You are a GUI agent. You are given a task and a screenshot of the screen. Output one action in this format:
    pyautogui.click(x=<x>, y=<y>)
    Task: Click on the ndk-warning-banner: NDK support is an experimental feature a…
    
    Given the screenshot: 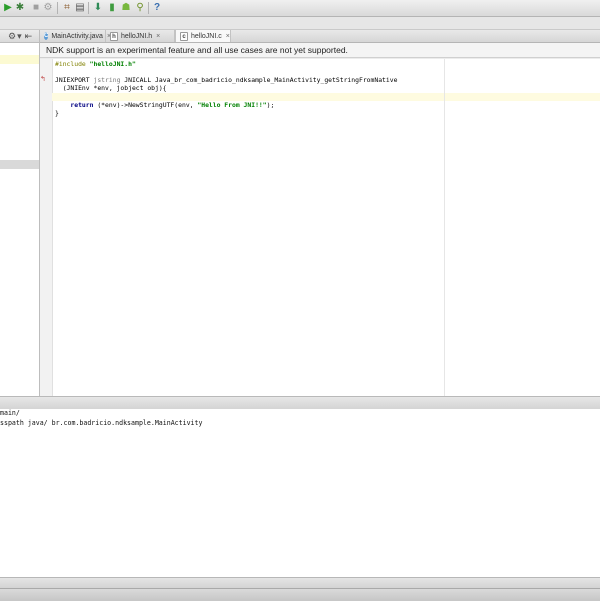 What is the action you would take?
    pyautogui.click(x=320, y=50)
    